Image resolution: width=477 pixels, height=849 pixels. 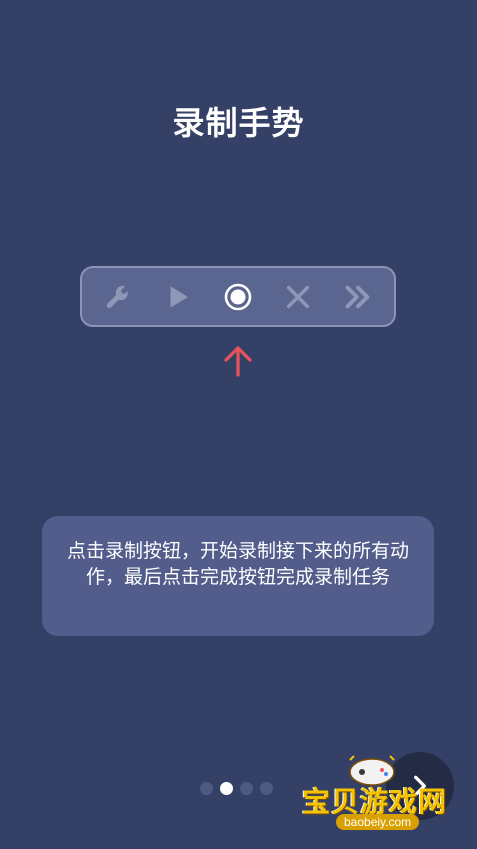 I want to click on double-chevron-right-icon, so click(x=358, y=297).